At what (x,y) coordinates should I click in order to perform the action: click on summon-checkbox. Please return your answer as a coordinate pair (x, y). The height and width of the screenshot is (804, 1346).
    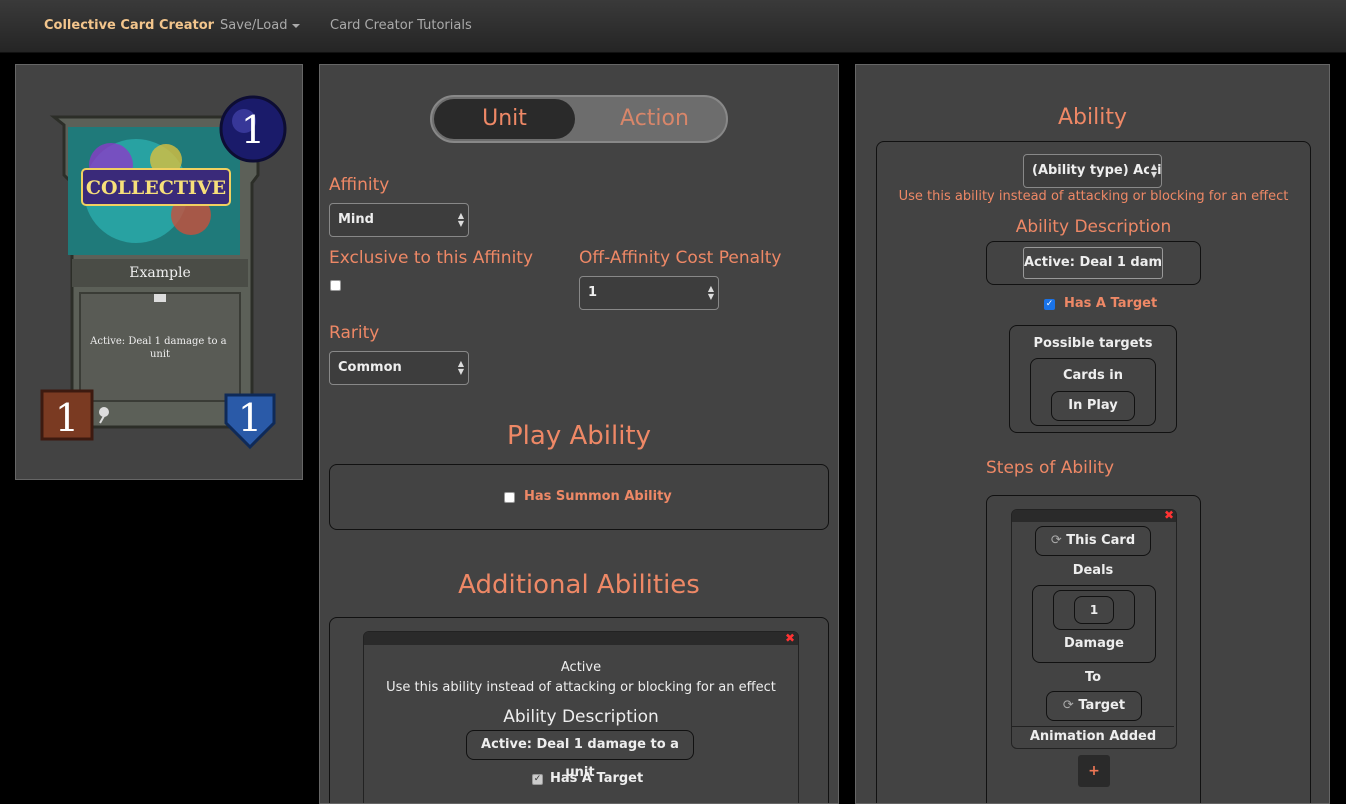
    Looking at the image, I should click on (509, 497).